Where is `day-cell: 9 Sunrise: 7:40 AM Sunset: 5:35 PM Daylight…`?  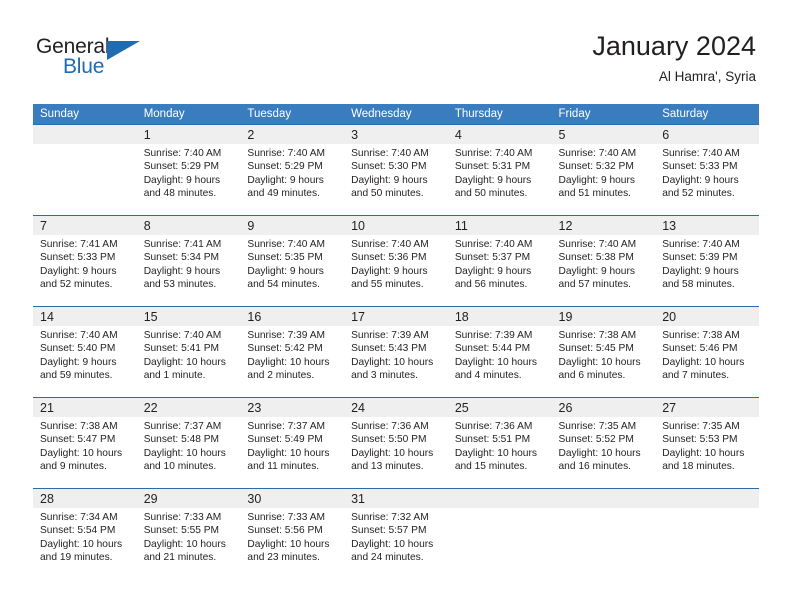 day-cell: 9 Sunrise: 7:40 AM Sunset: 5:35 PM Daylight… is located at coordinates (292, 261).